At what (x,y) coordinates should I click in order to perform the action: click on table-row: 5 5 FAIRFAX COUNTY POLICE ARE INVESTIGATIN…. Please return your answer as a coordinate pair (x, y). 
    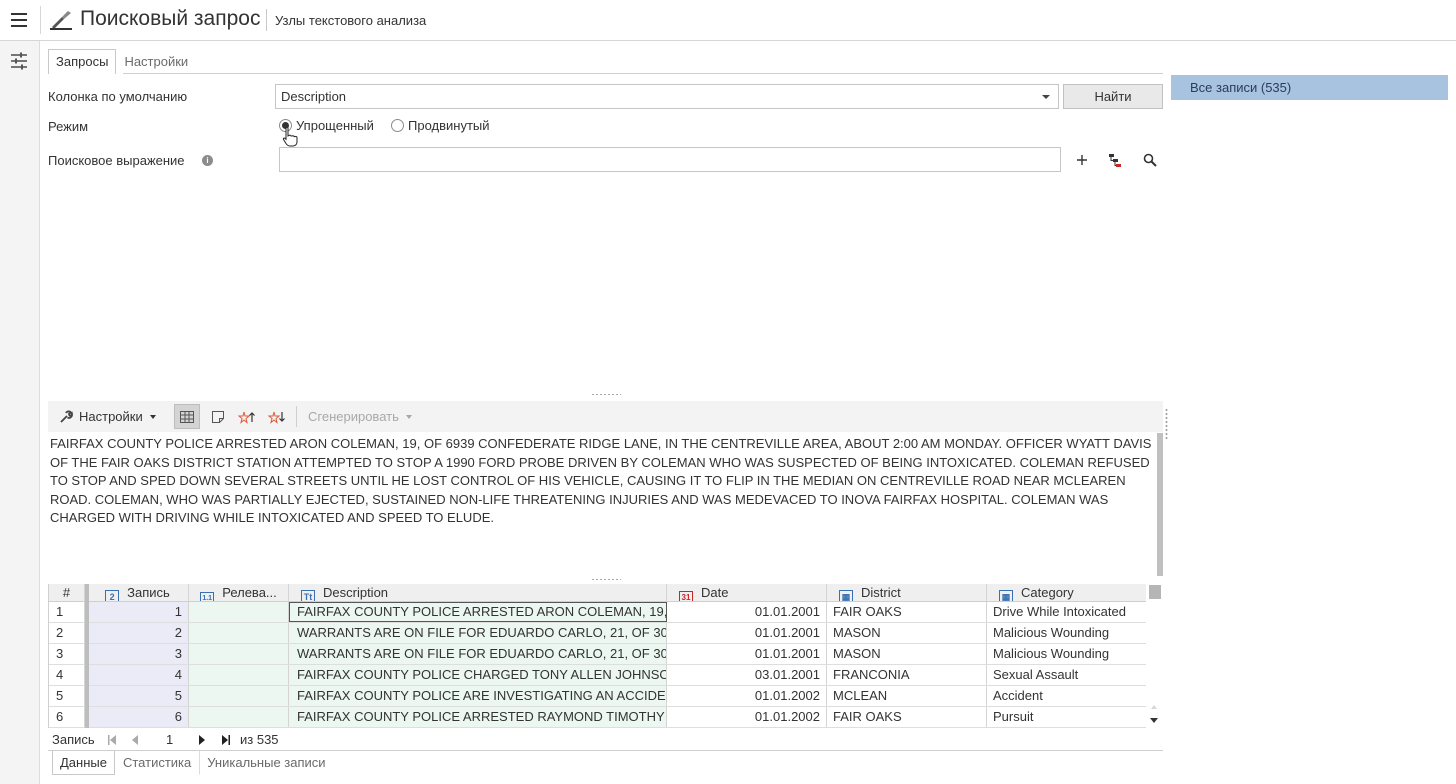
    Looking at the image, I should click on (597, 696).